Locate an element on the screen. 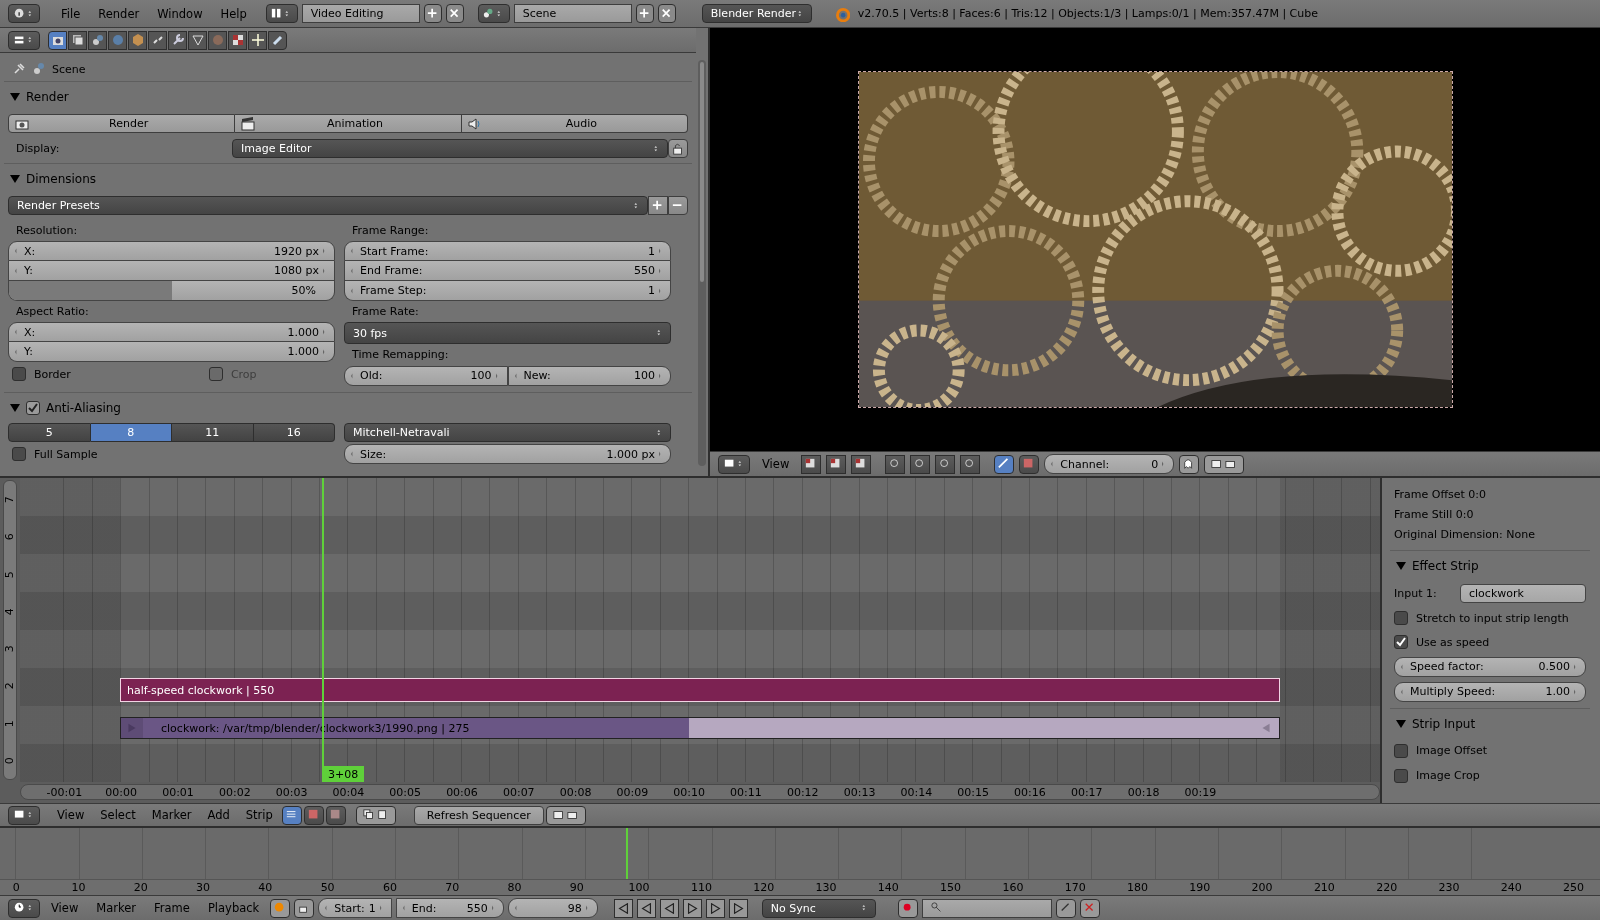  end-frame-field: End: 550 is located at coordinates (449, 908).